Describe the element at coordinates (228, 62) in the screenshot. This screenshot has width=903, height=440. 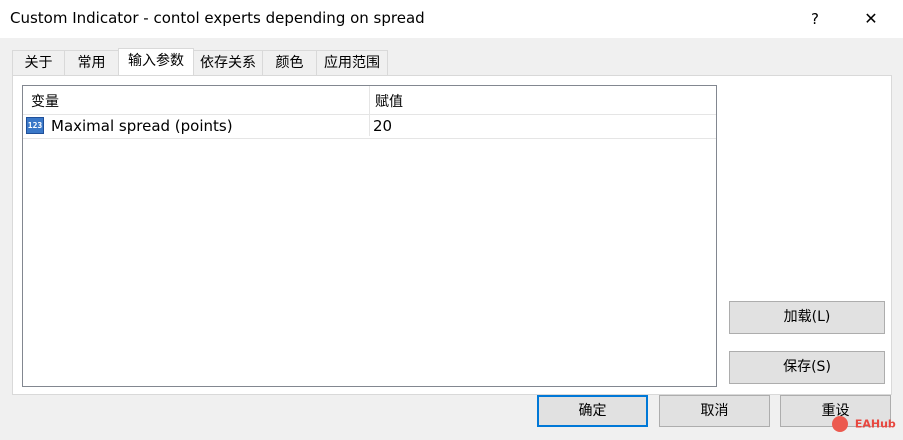
I see `tab-dependencies: 依存关系` at that location.